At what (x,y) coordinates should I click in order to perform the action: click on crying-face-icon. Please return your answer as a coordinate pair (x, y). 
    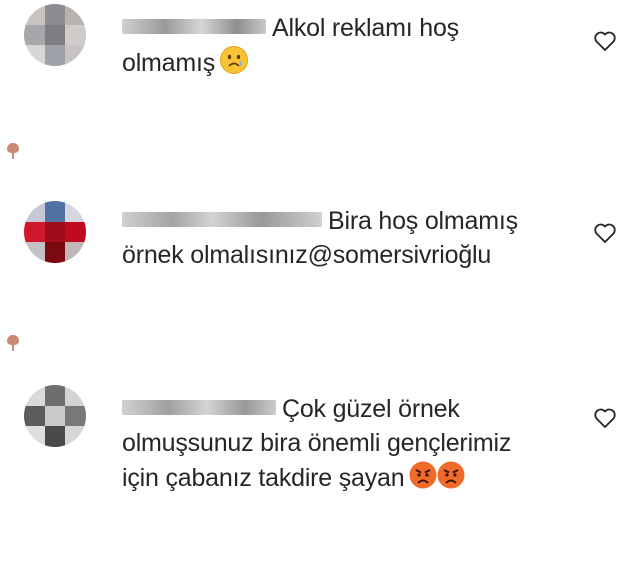
    Looking at the image, I should click on (234, 64).